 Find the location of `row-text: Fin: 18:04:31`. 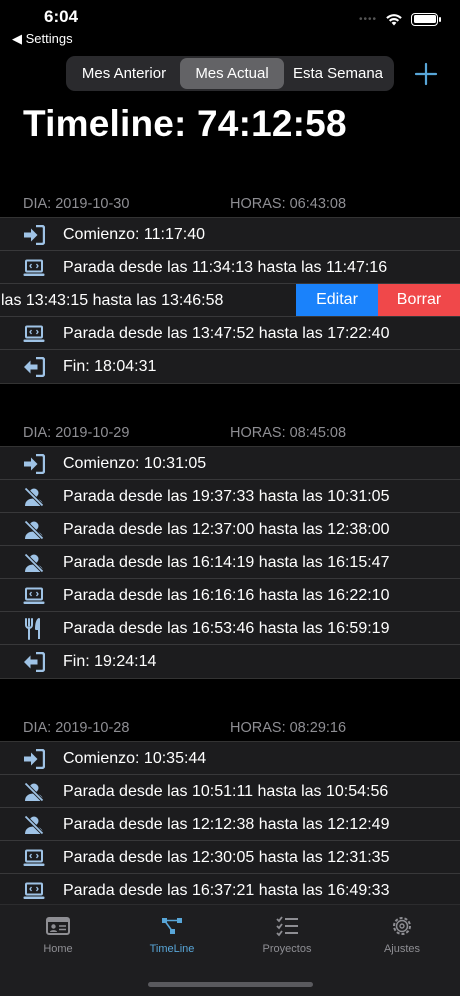

row-text: Fin: 18:04:31 is located at coordinates (110, 366).